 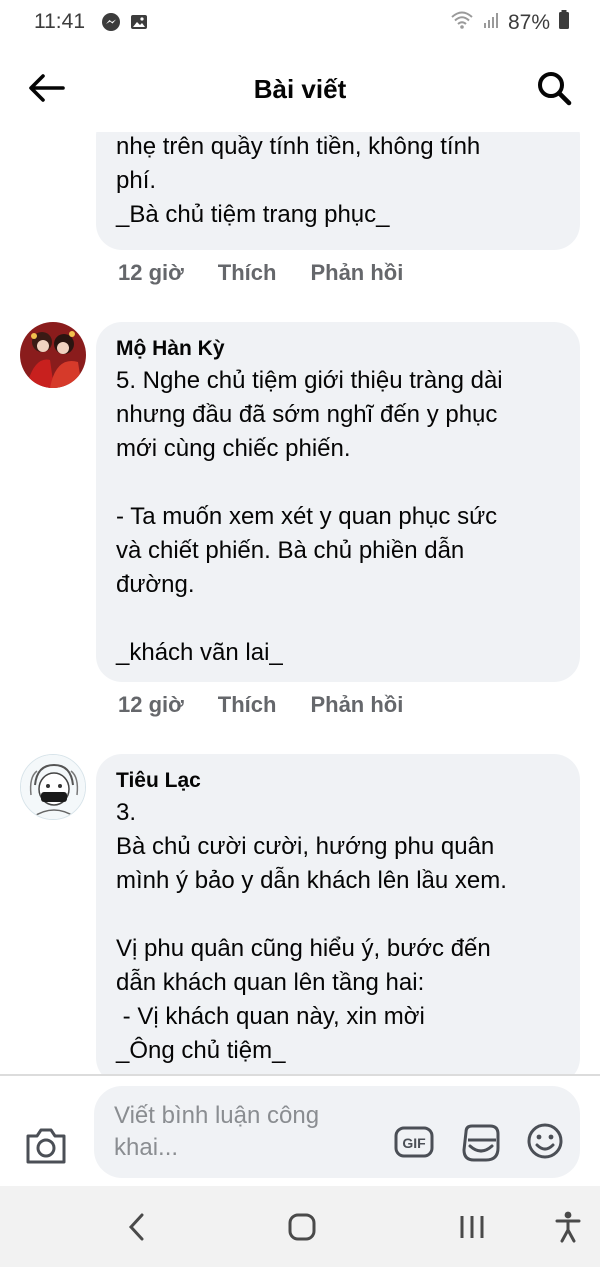 I want to click on home-icon, so click(x=302, y=1227).